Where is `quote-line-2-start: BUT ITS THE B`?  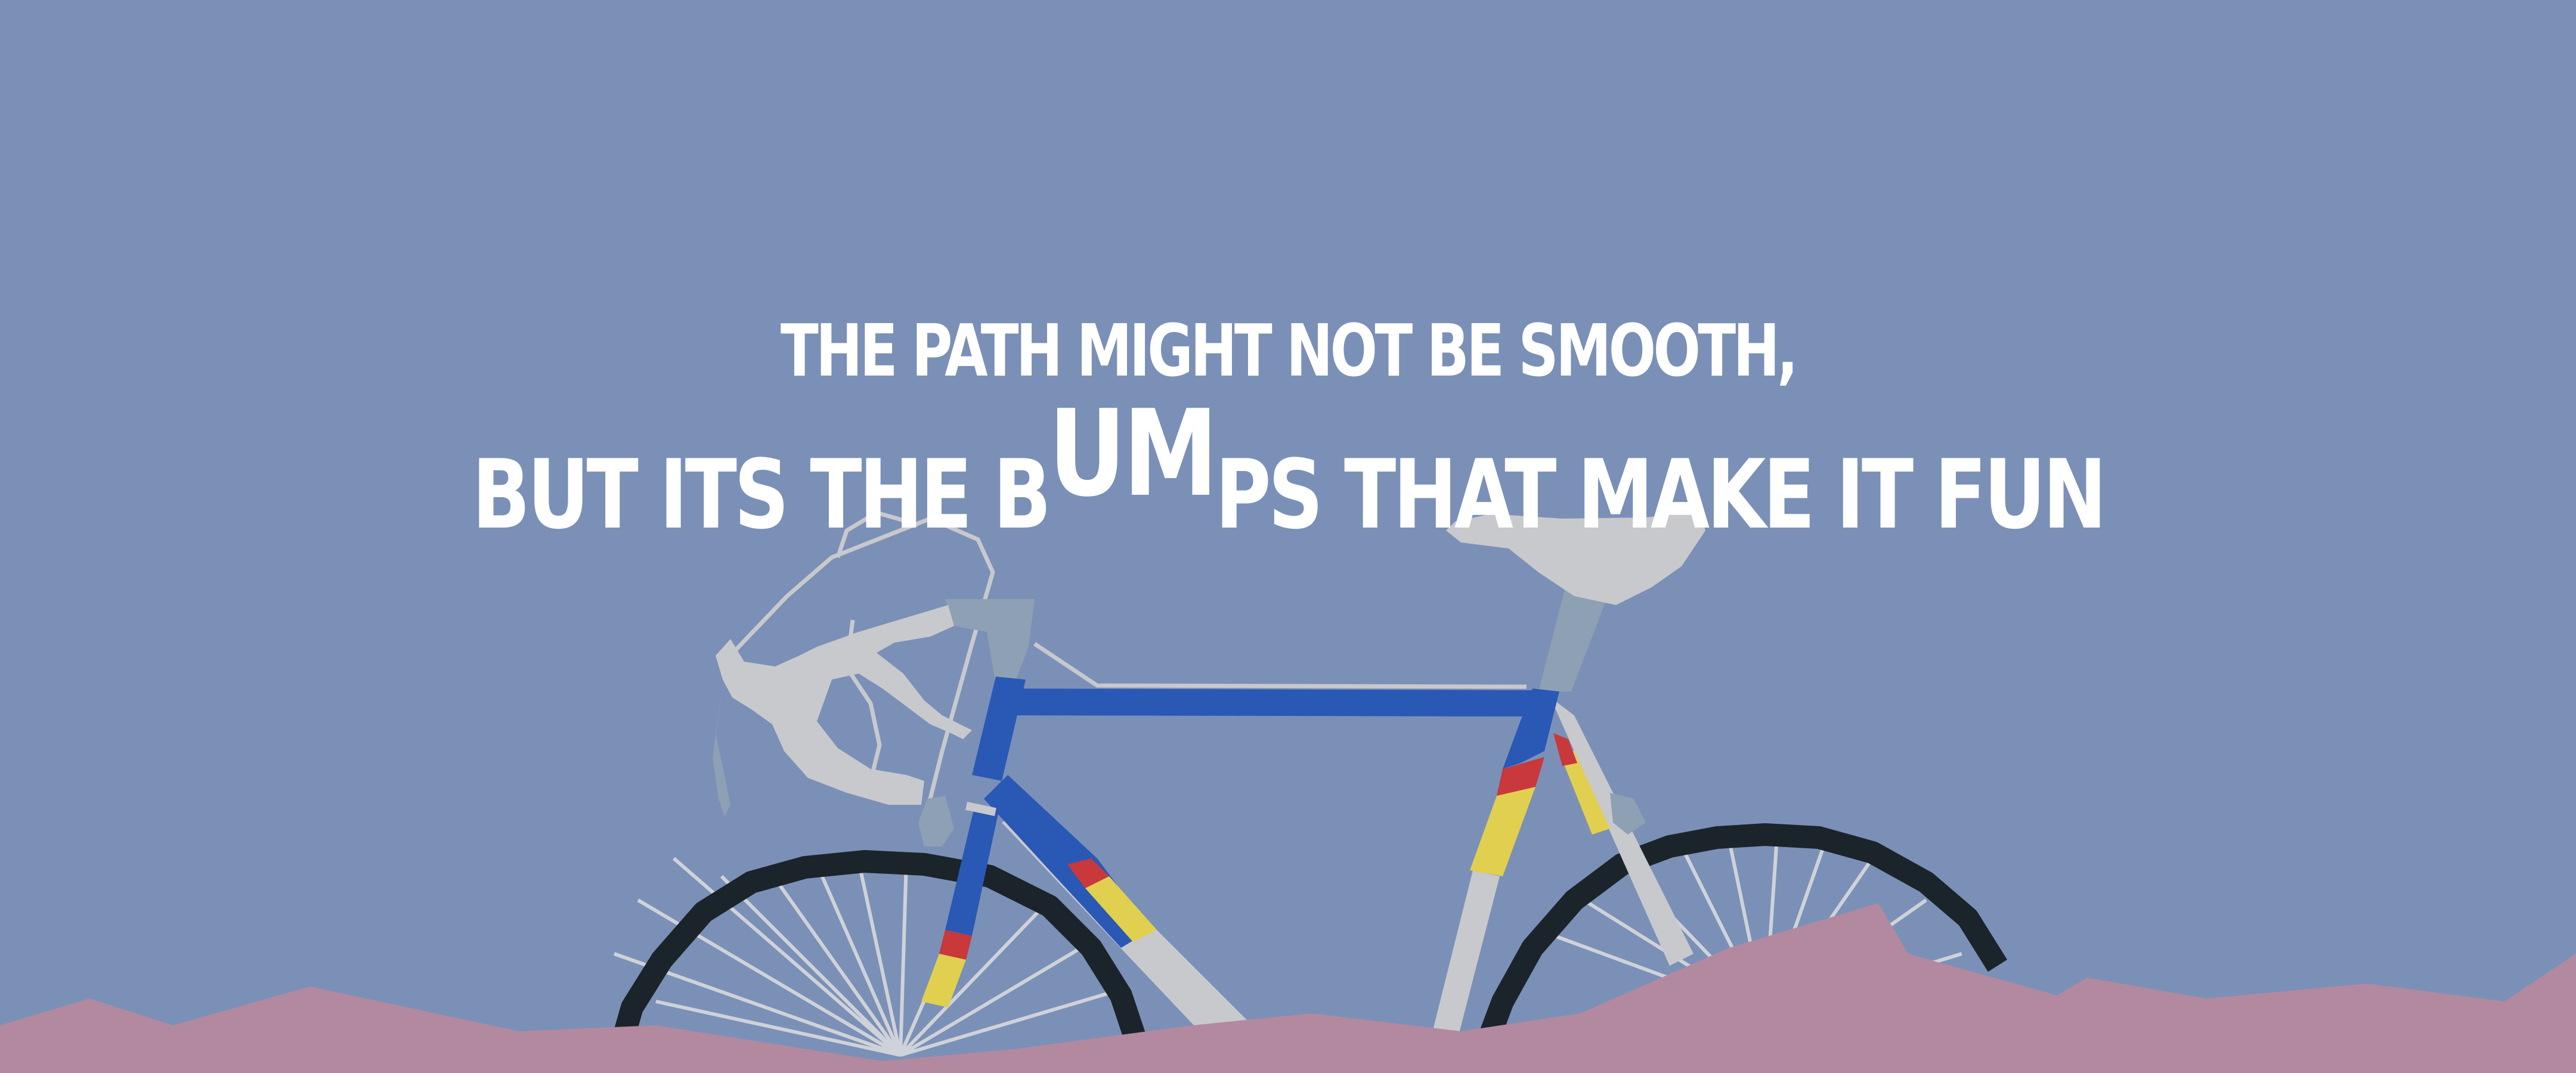 quote-line-2-start: BUT ITS THE B is located at coordinates (762, 494).